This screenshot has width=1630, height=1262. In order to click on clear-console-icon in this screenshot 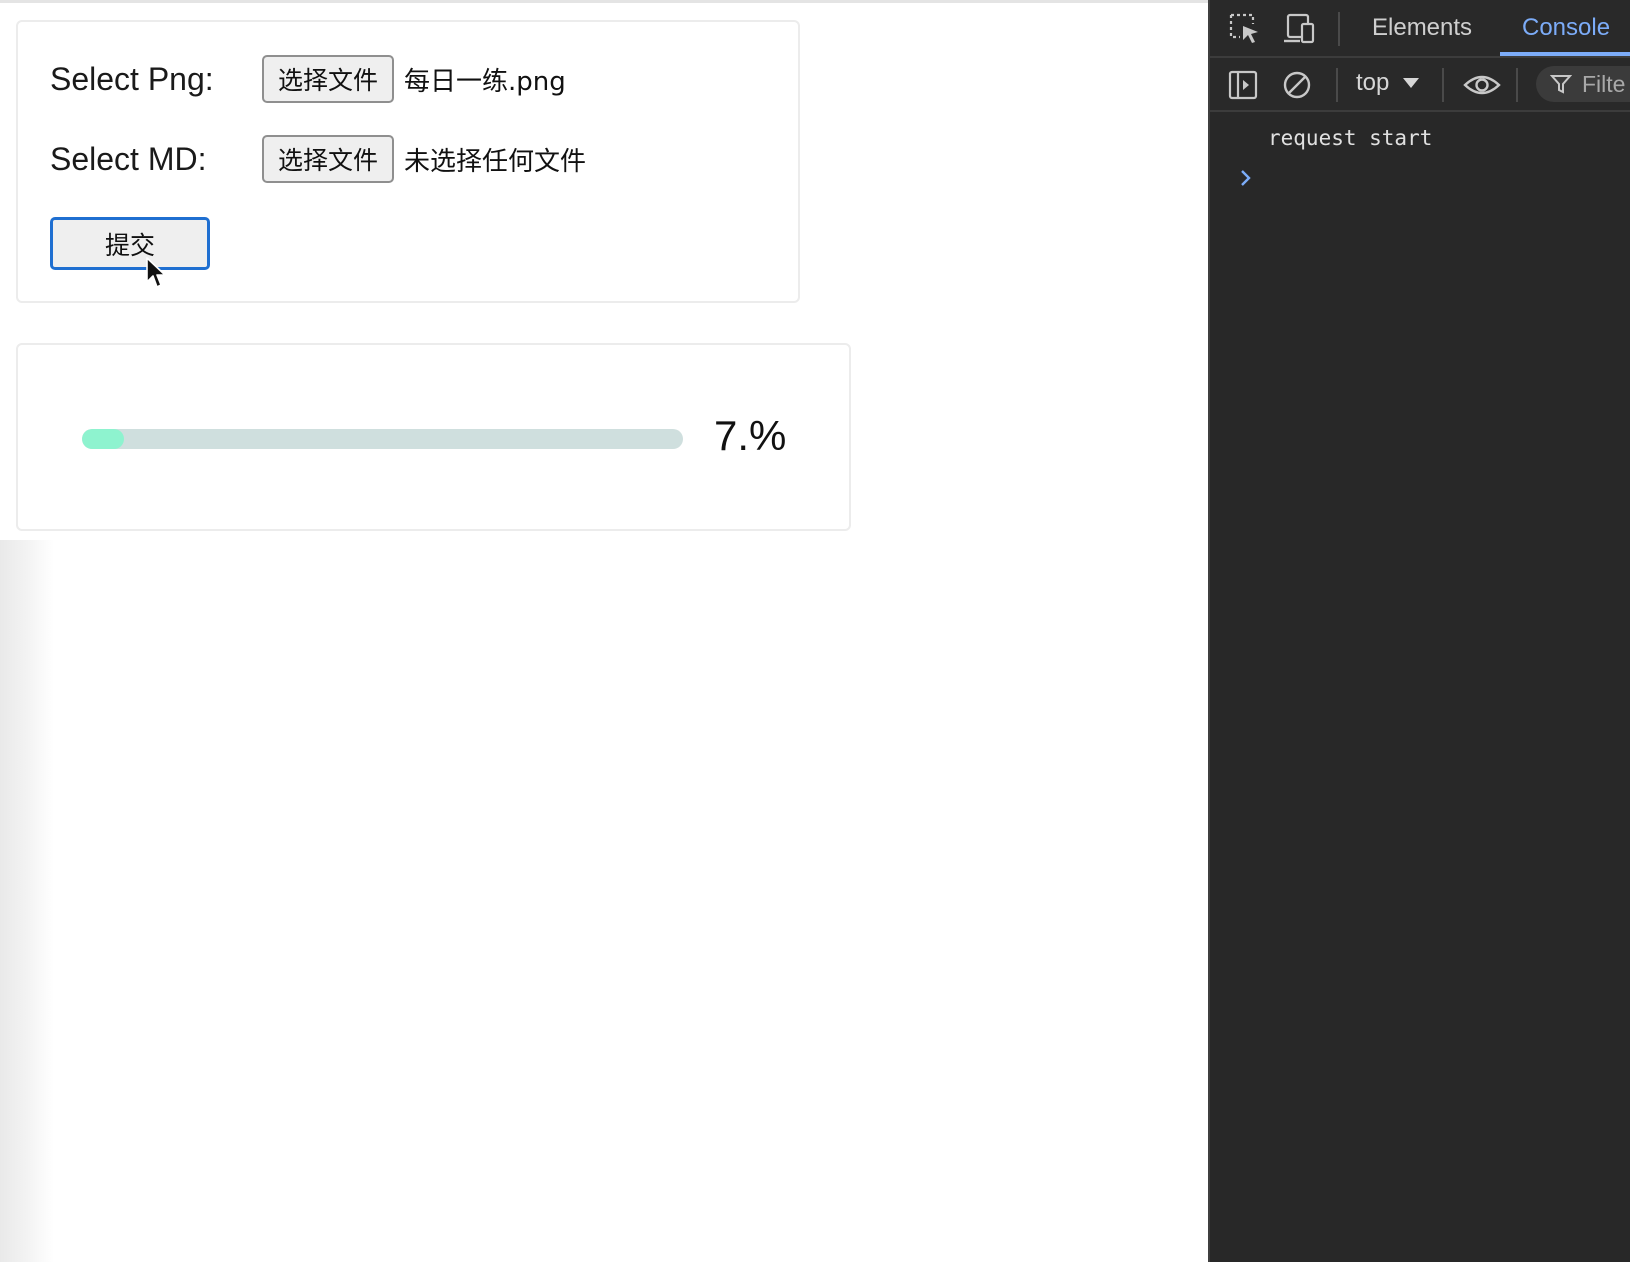, I will do `click(1297, 85)`.